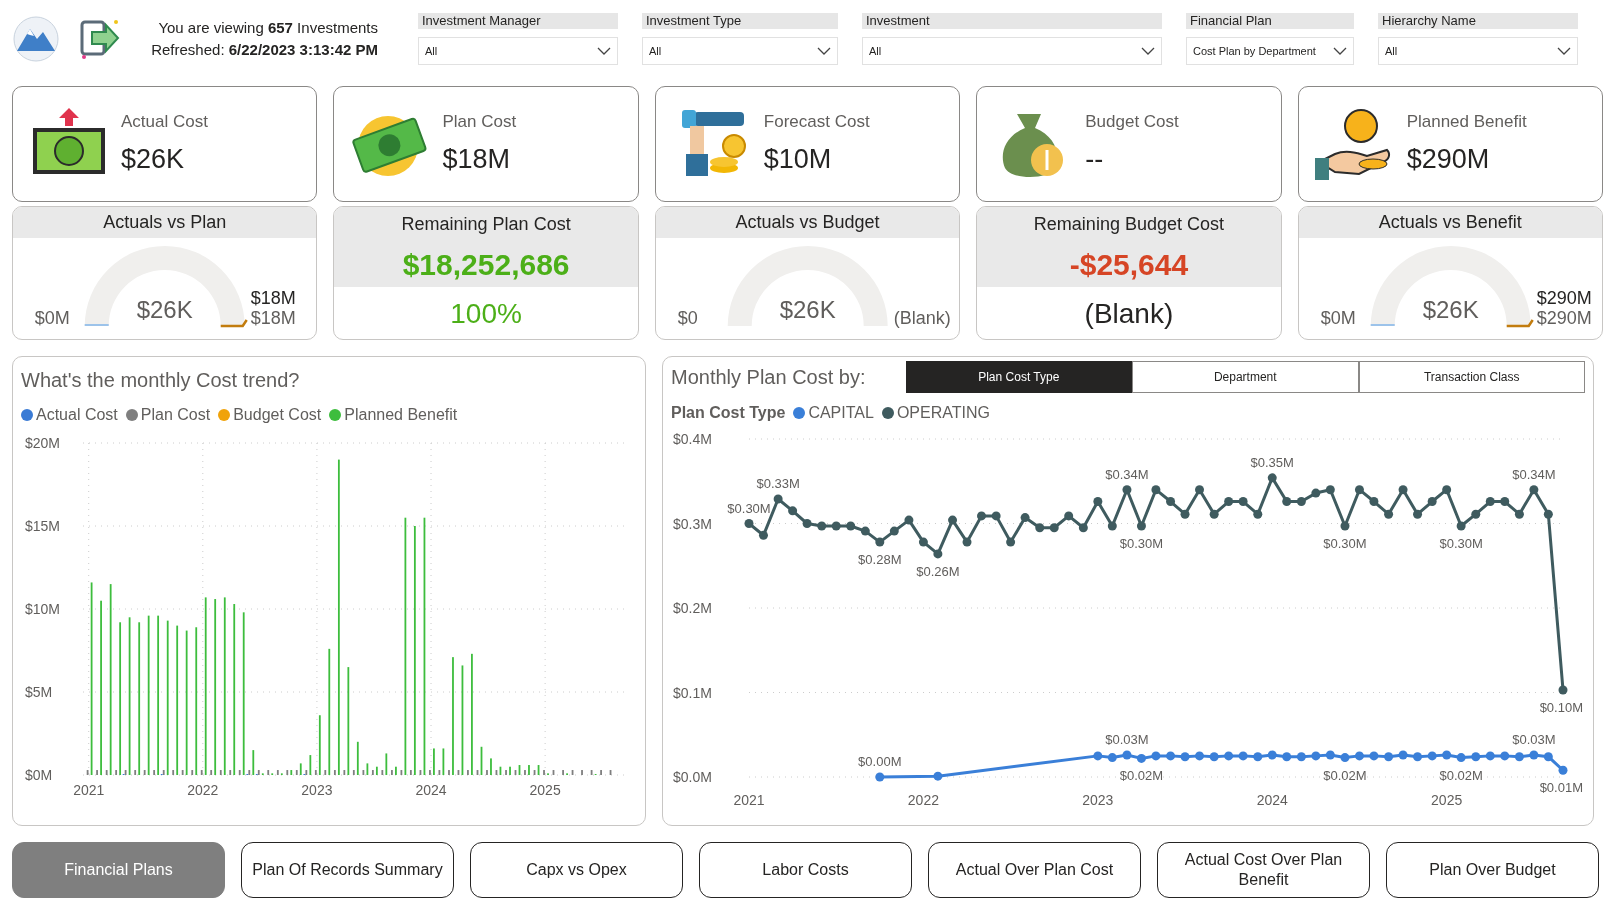 The image size is (1611, 918). What do you see at coordinates (1034, 870) in the screenshot?
I see `page-nav-button: Actual Over Plan Cost` at bounding box center [1034, 870].